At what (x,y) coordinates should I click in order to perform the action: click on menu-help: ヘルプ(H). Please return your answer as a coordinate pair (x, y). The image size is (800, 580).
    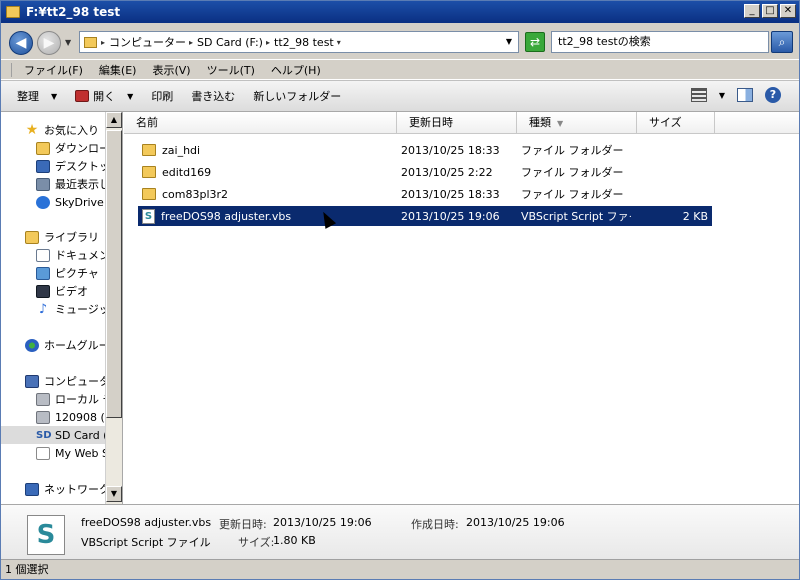
    Looking at the image, I should click on (296, 70).